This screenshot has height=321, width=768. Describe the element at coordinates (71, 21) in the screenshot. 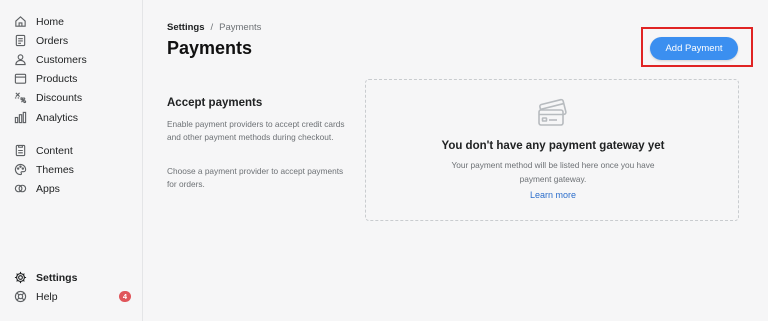

I see `sidebar-item-home: Home` at that location.